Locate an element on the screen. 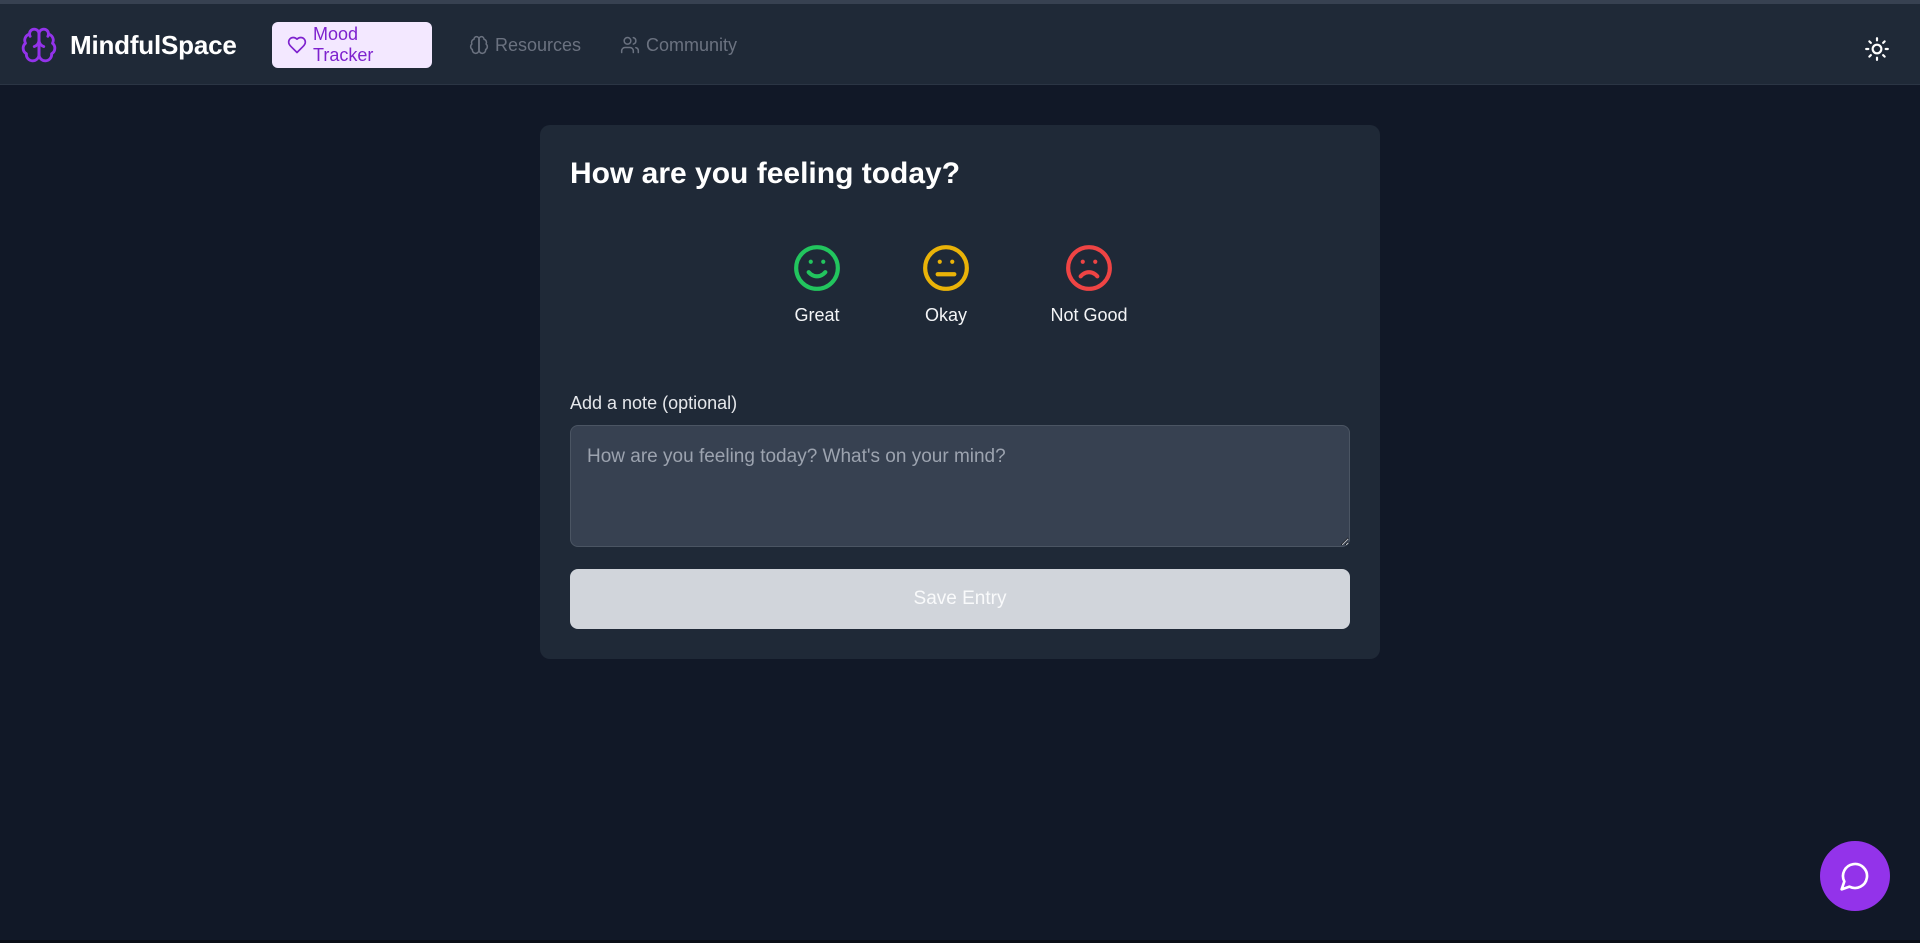  mood-card-title: How are you feeling today? is located at coordinates (765, 173).